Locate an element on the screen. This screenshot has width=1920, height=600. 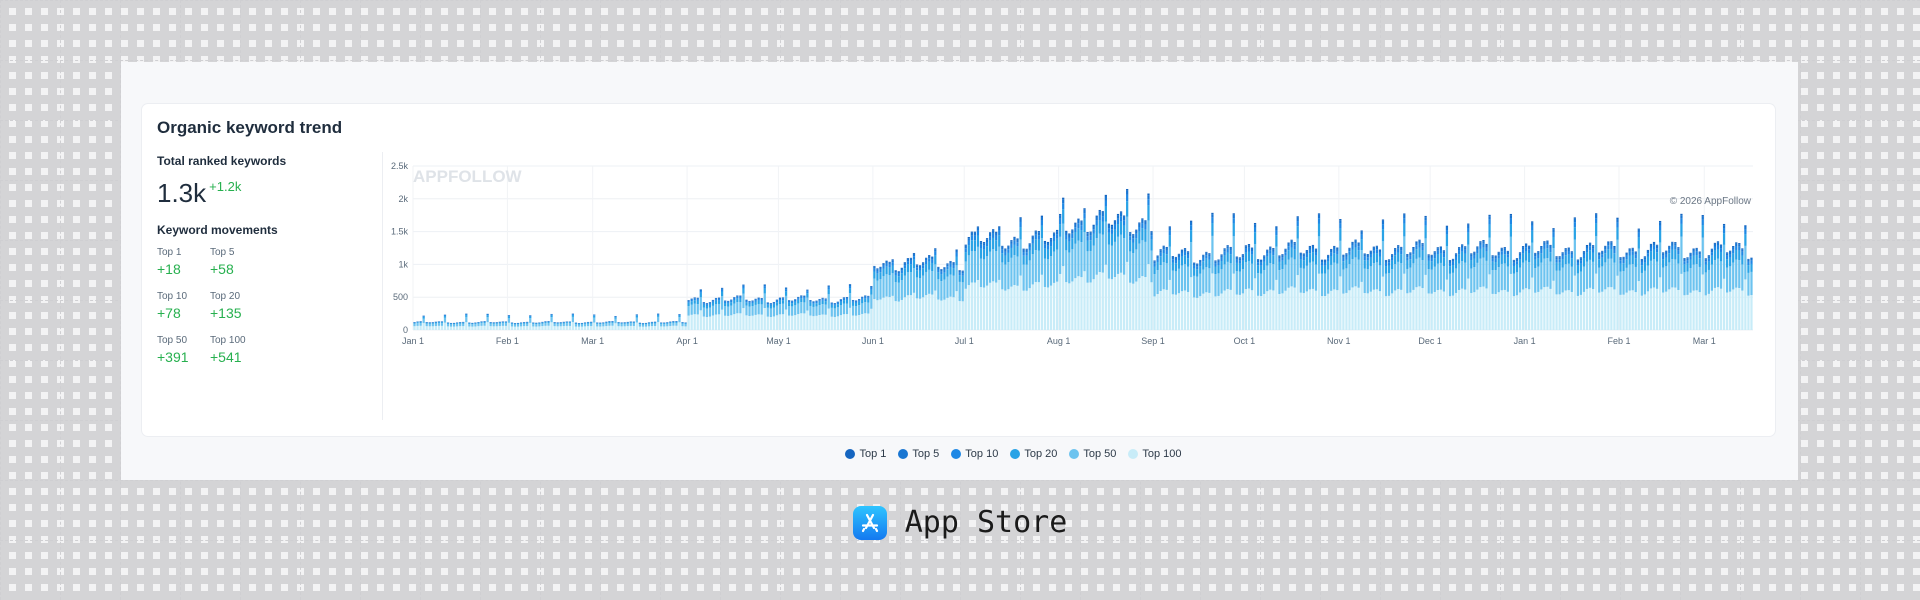
legend-item: Top 1 is located at coordinates (865, 454).